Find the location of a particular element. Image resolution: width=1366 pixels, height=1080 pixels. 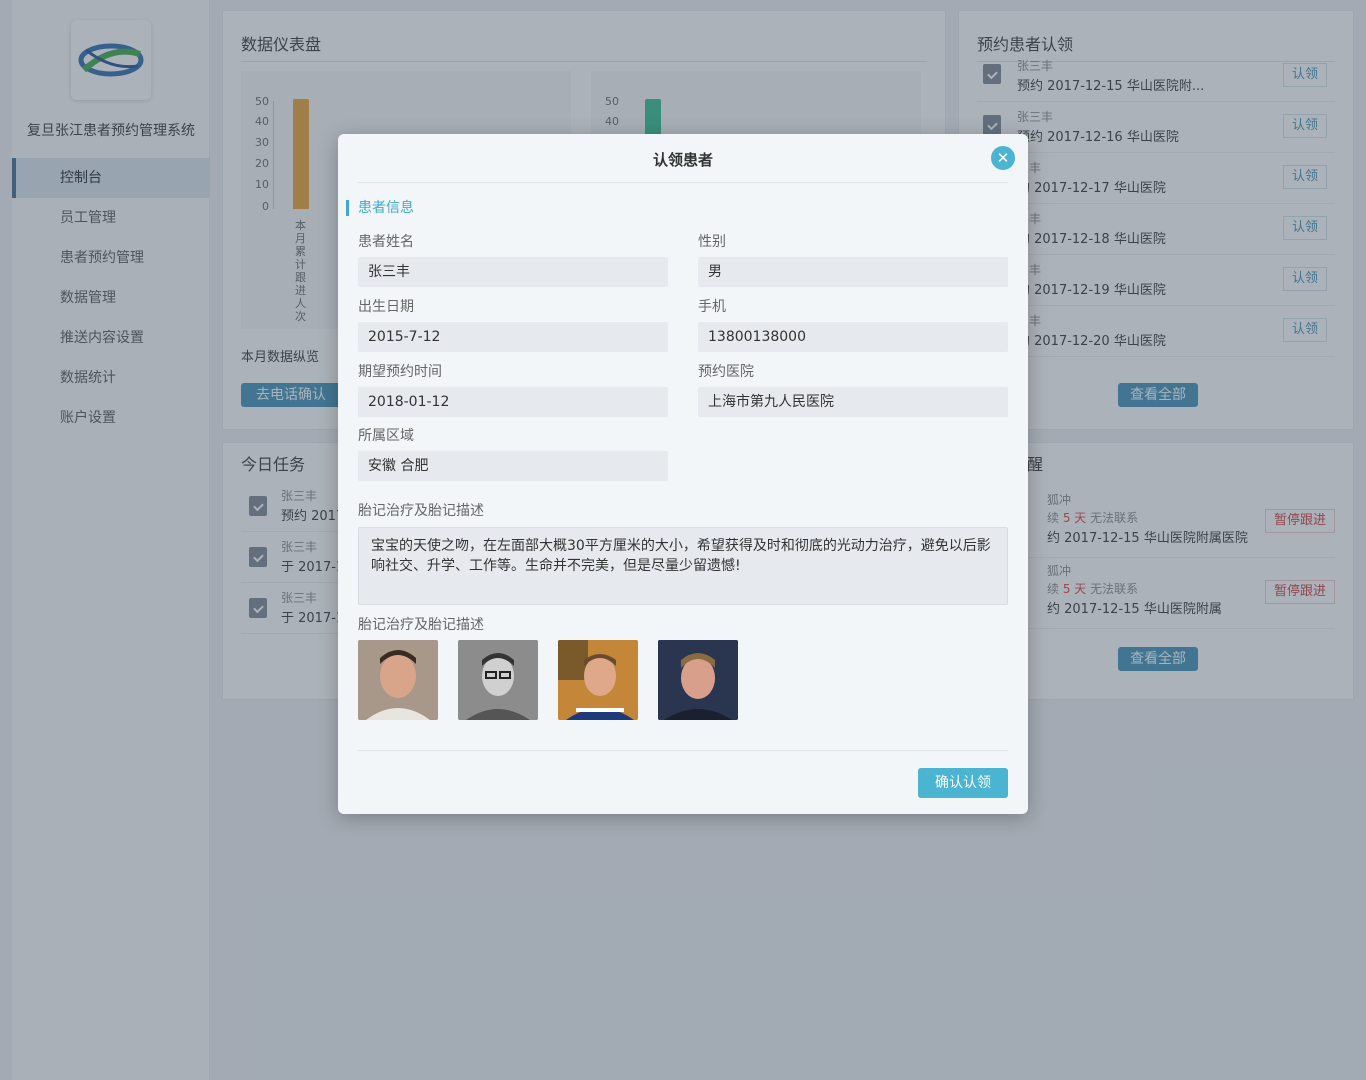

description-label: 胎记治疗及胎记描述 is located at coordinates (421, 511).